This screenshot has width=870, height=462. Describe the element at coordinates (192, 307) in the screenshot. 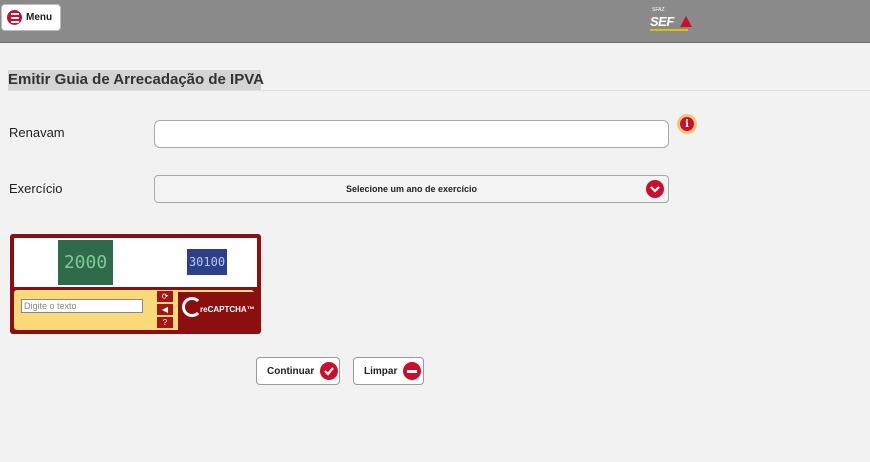

I see `recaptcha-arrow-icon` at that location.